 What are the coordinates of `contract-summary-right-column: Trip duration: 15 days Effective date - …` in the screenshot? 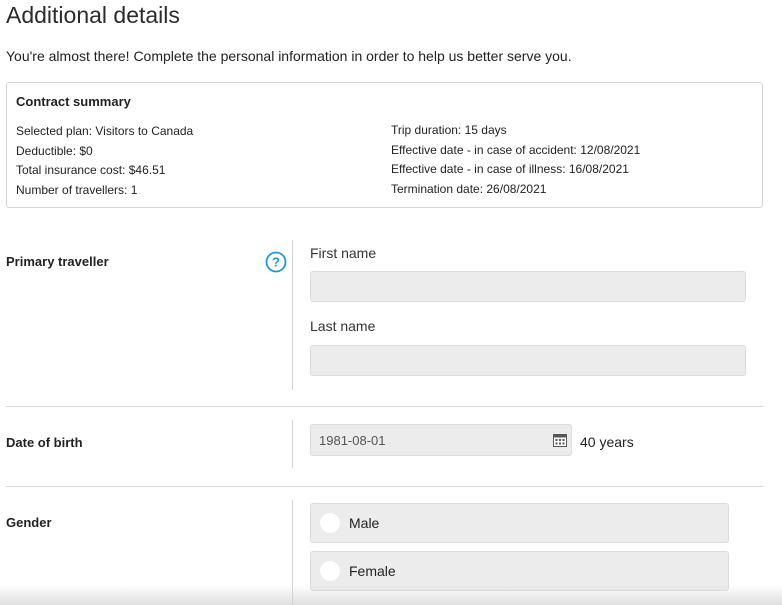 It's located at (515, 160).